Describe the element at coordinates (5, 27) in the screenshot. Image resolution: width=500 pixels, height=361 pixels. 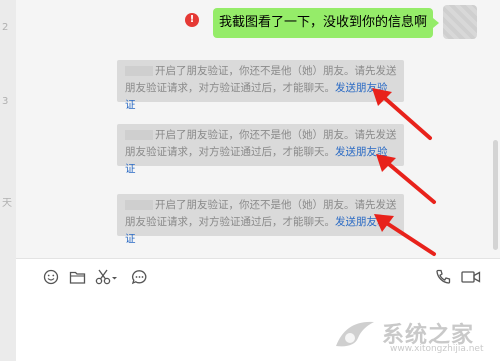
I see `list-edge-char: 2` at that location.